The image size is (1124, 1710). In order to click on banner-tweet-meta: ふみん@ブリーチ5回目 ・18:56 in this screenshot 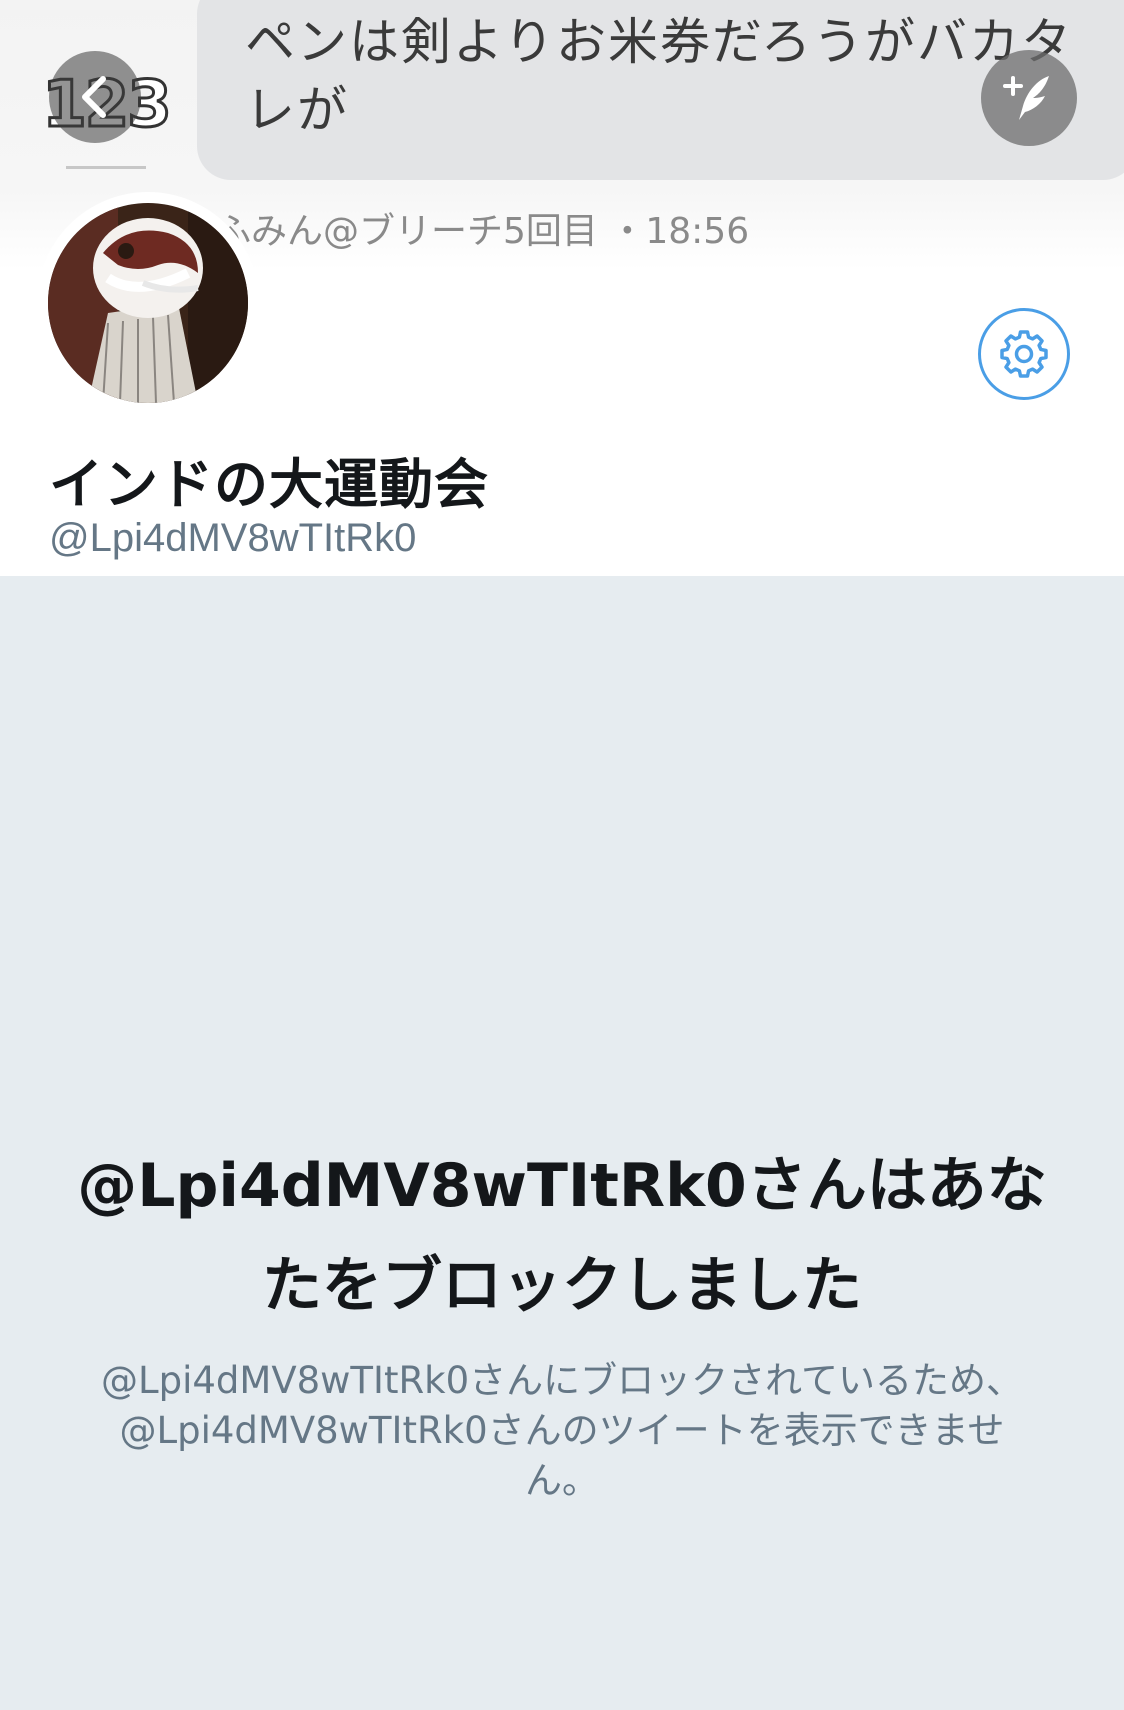, I will do `click(482, 231)`.